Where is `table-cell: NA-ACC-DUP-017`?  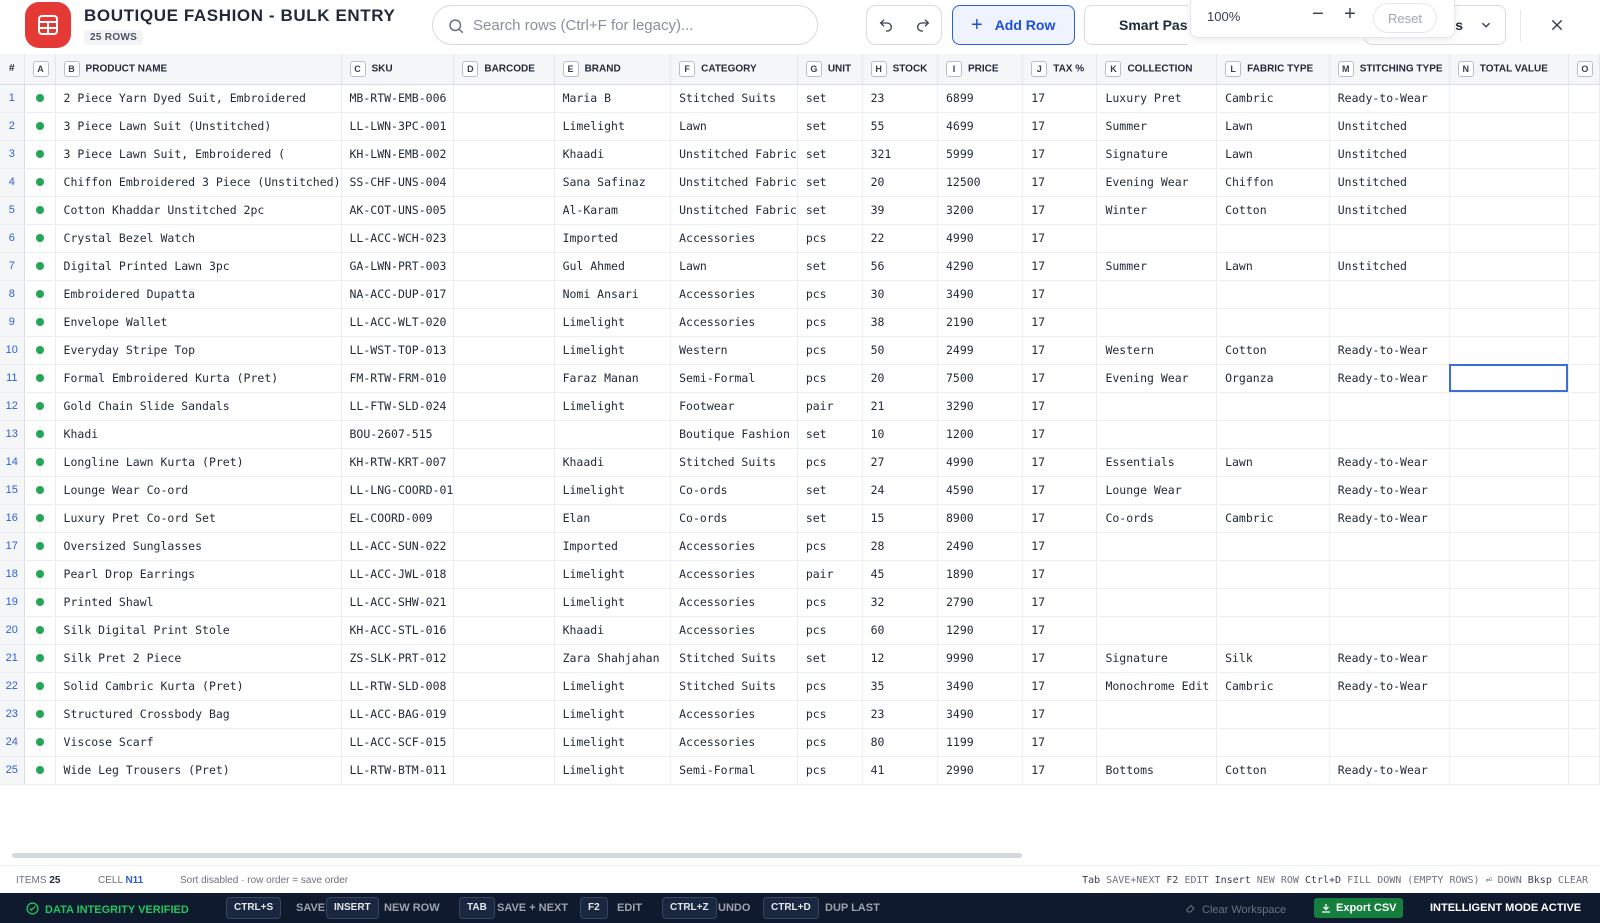 table-cell: NA-ACC-DUP-017 is located at coordinates (398, 294).